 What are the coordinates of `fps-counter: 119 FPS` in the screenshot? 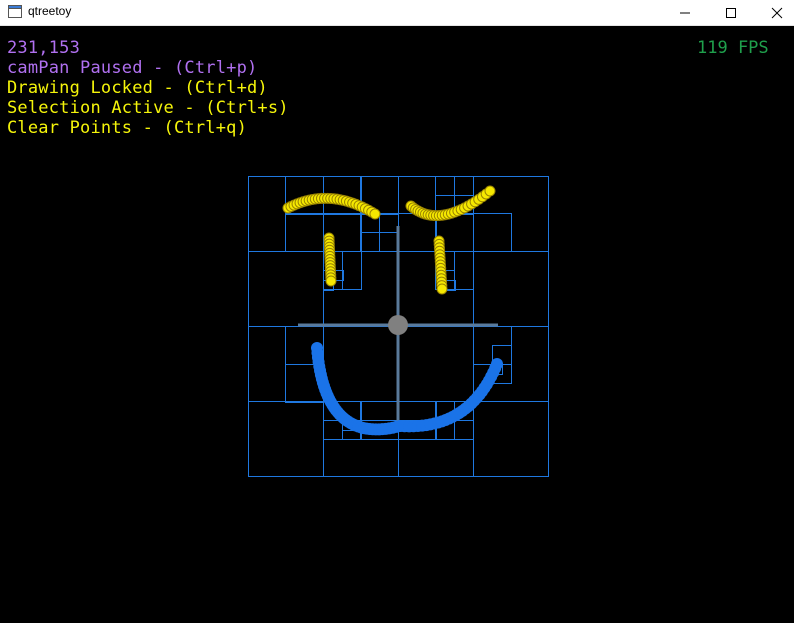 It's located at (733, 48).